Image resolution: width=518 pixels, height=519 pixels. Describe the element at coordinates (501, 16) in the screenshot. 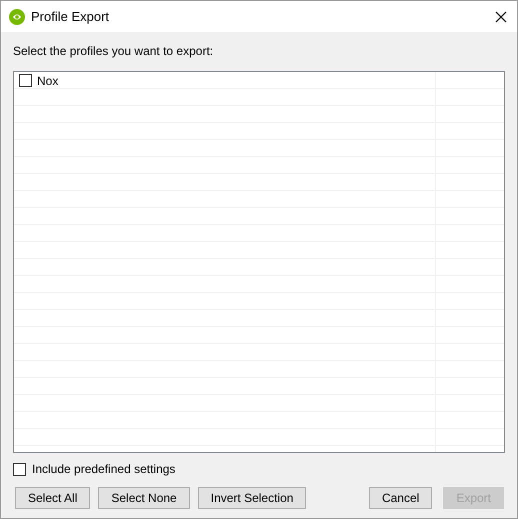

I see `close-icon` at that location.